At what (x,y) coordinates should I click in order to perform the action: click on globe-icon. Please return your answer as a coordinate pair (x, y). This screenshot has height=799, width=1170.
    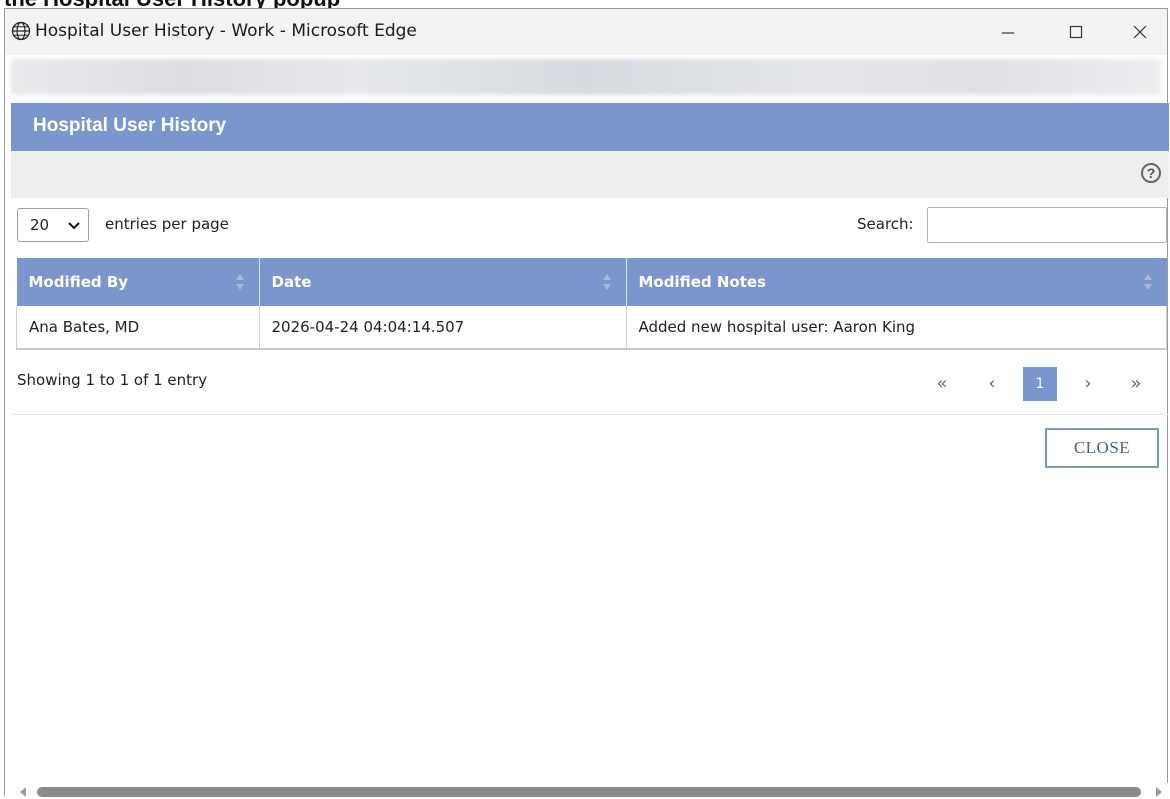
    Looking at the image, I should click on (21, 31).